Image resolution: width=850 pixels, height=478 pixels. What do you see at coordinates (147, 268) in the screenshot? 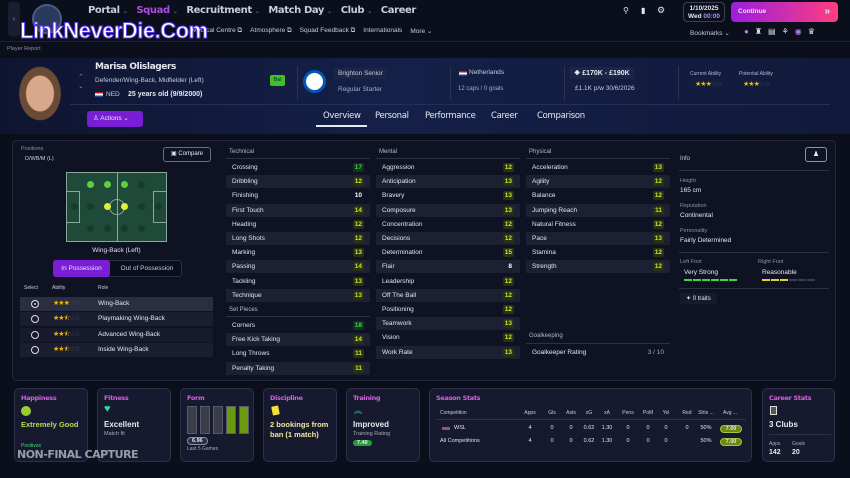
I see `out-of-possession-tab: Out of Possession` at bounding box center [147, 268].